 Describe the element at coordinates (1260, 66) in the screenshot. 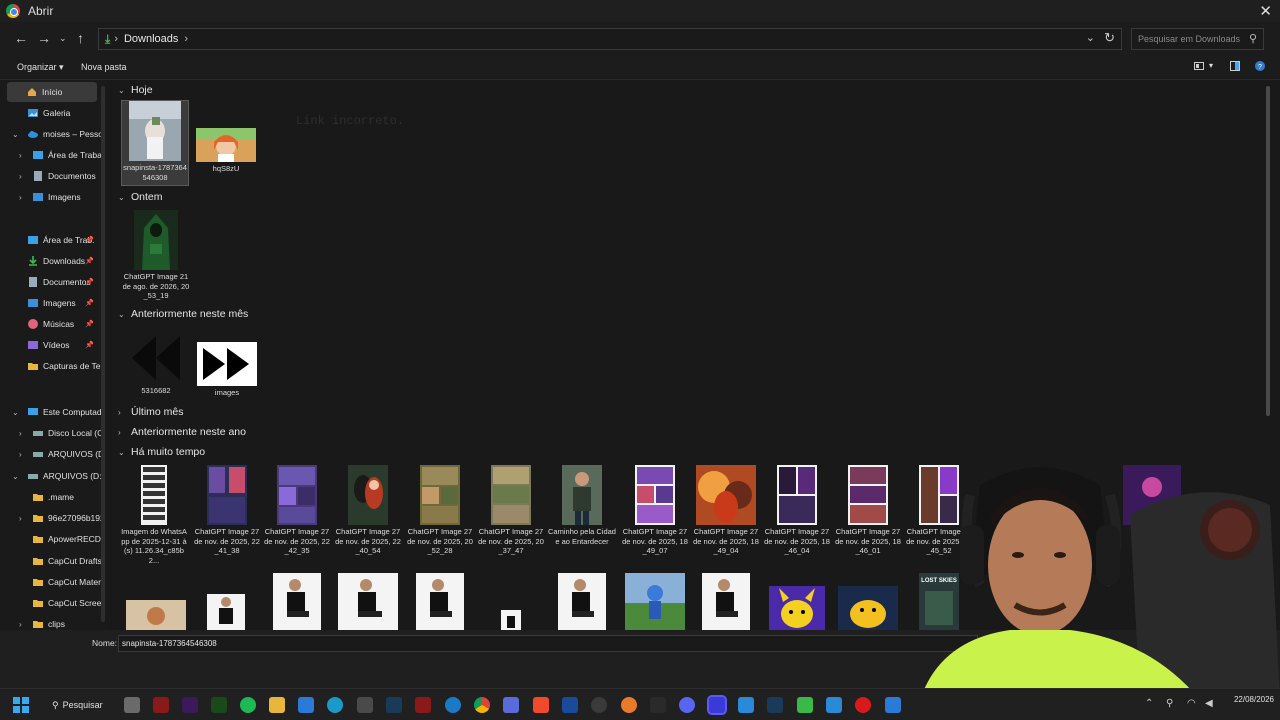

I see `help-icon: ?` at that location.